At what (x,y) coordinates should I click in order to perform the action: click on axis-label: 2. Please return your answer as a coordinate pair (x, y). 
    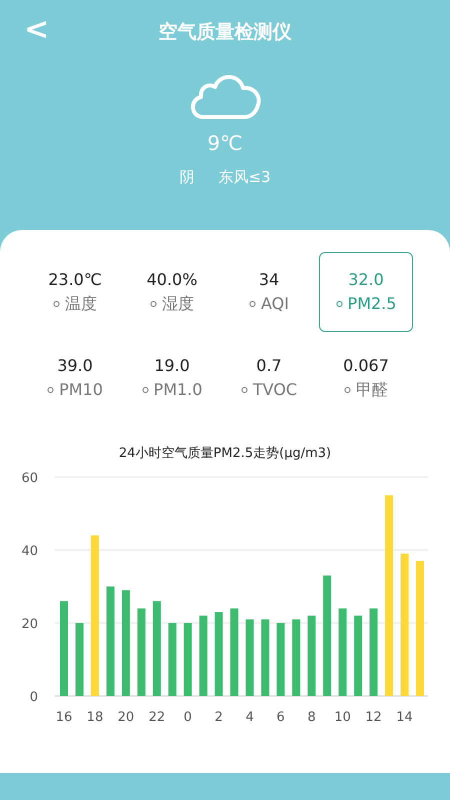
    Looking at the image, I should click on (218, 717).